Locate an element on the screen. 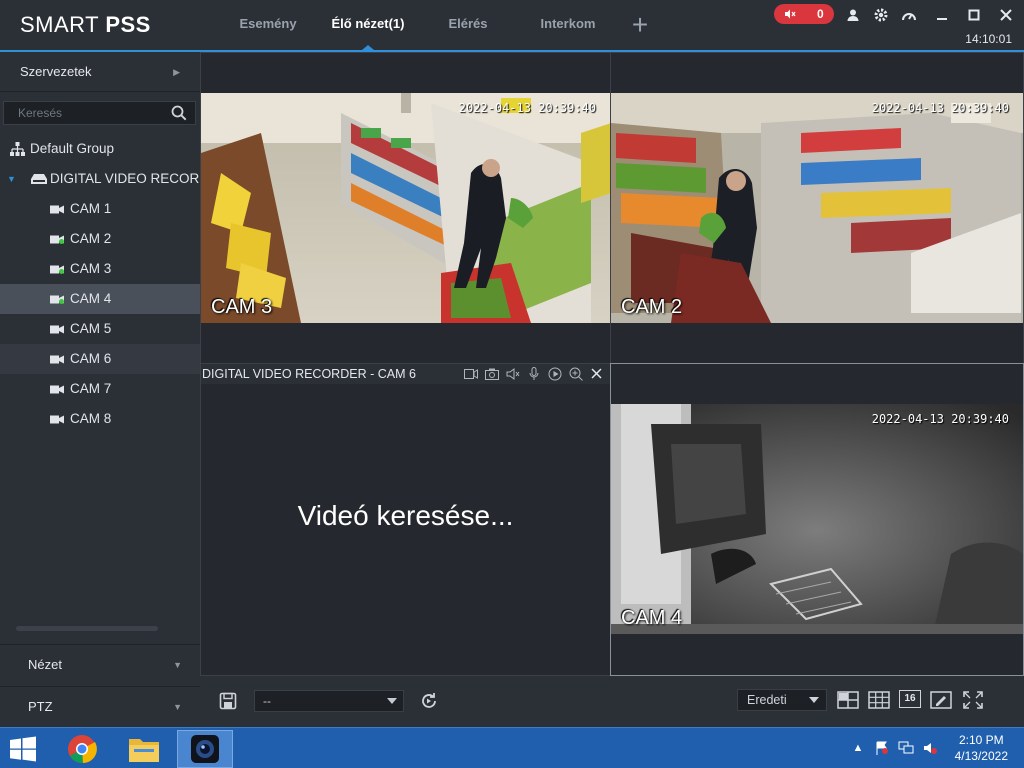  view-section-header: Nézet ▼ is located at coordinates (100, 665).